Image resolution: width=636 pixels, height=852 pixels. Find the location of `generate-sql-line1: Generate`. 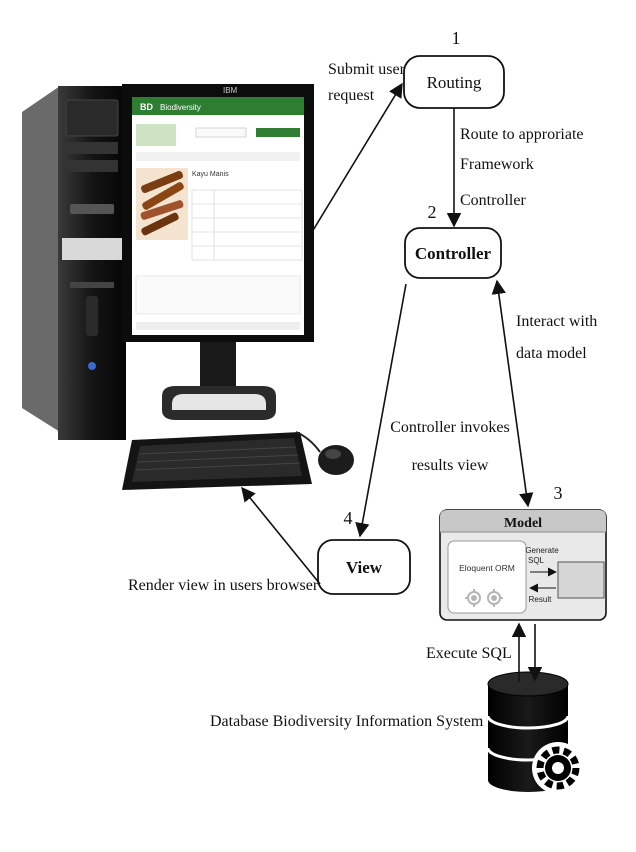

generate-sql-line1: Generate is located at coordinates (542, 550).